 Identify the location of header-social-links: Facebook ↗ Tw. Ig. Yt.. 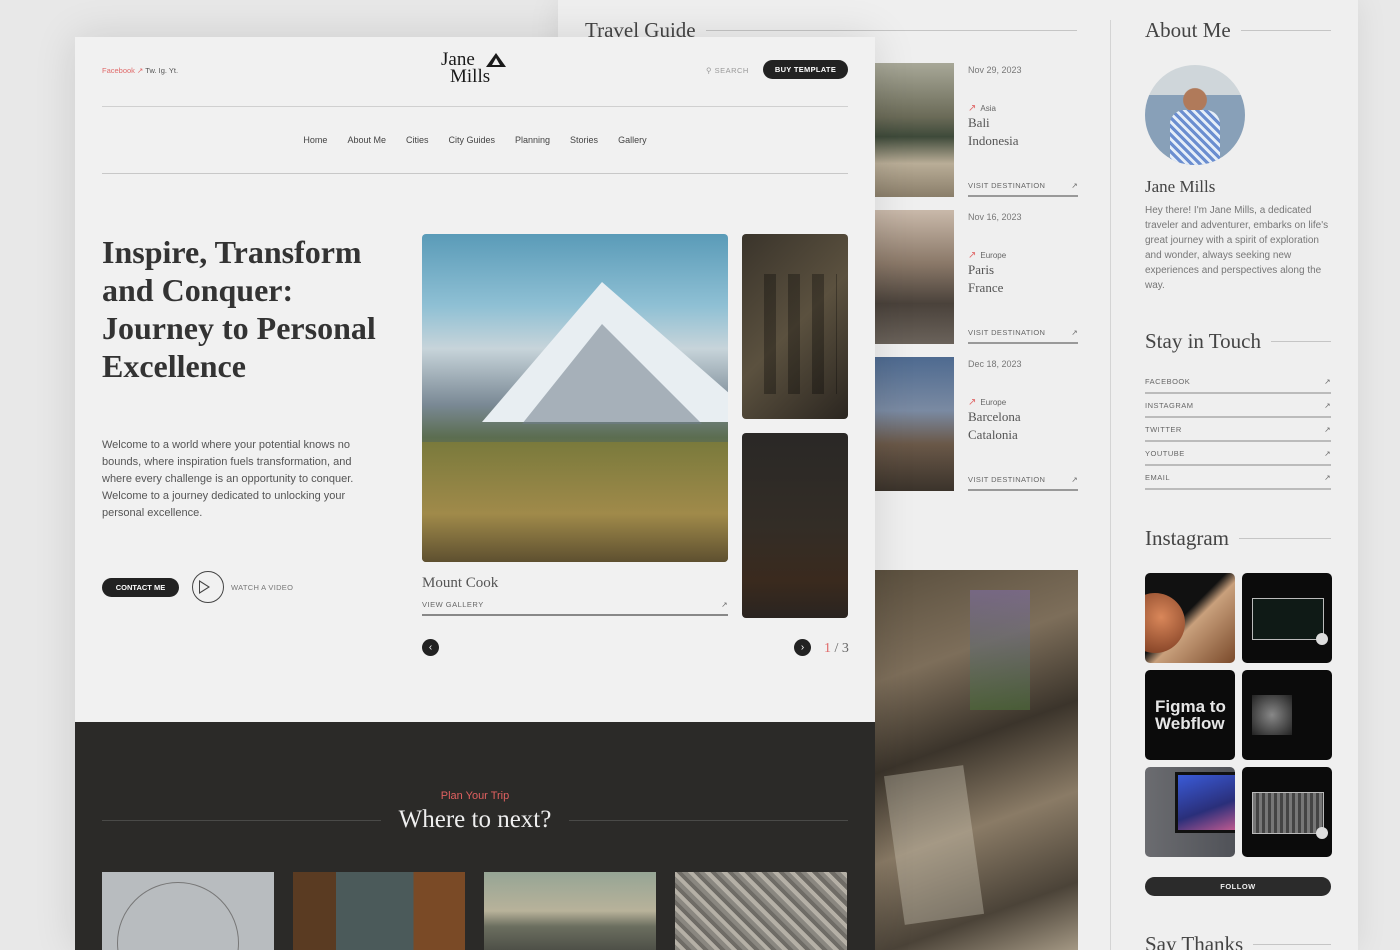
(140, 70).